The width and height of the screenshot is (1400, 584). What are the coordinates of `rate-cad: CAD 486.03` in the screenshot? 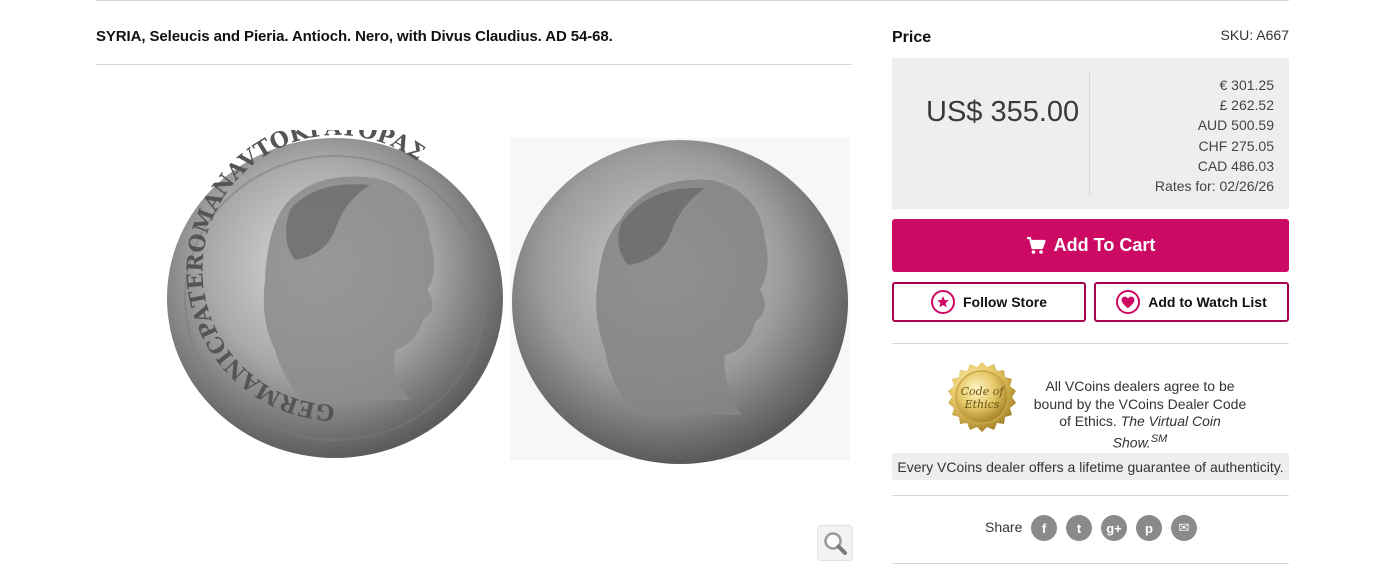 It's located at (1235, 165).